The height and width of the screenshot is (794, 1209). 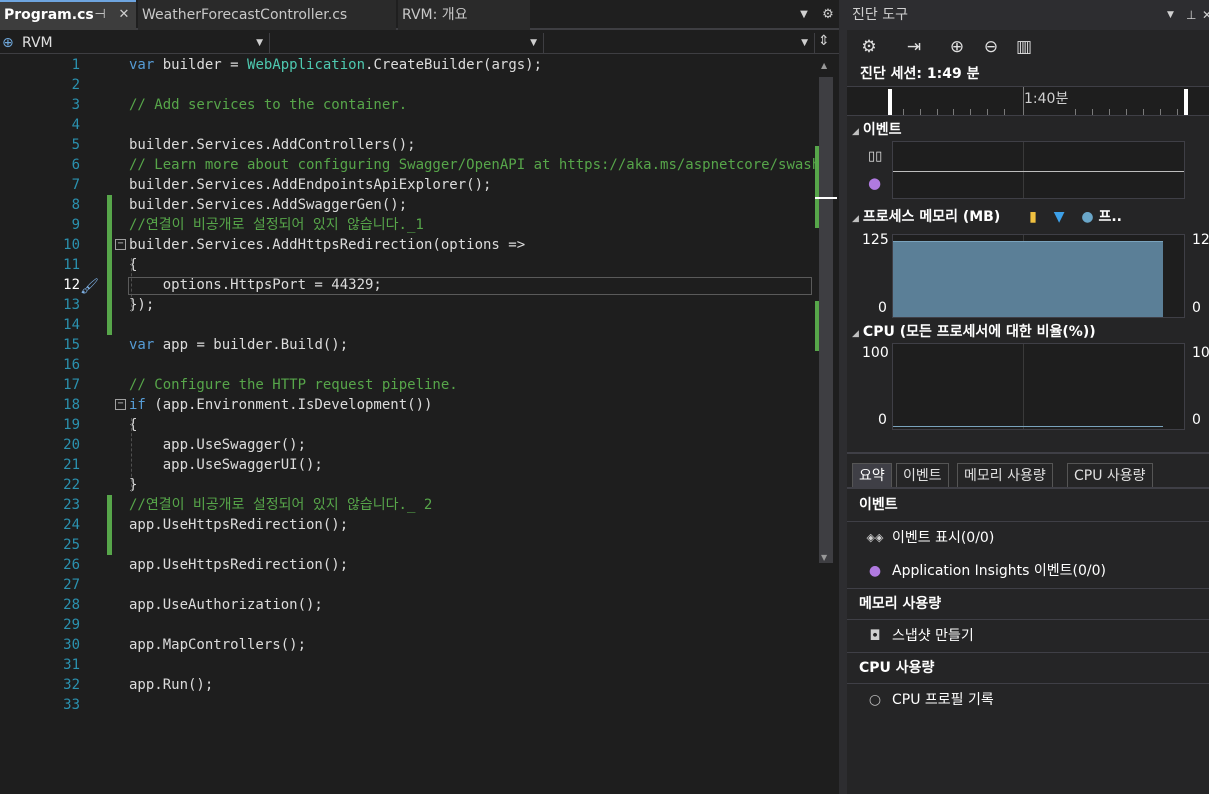 I want to click on take-snapshot-label: 스냅샷 만들기, so click(x=933, y=636).